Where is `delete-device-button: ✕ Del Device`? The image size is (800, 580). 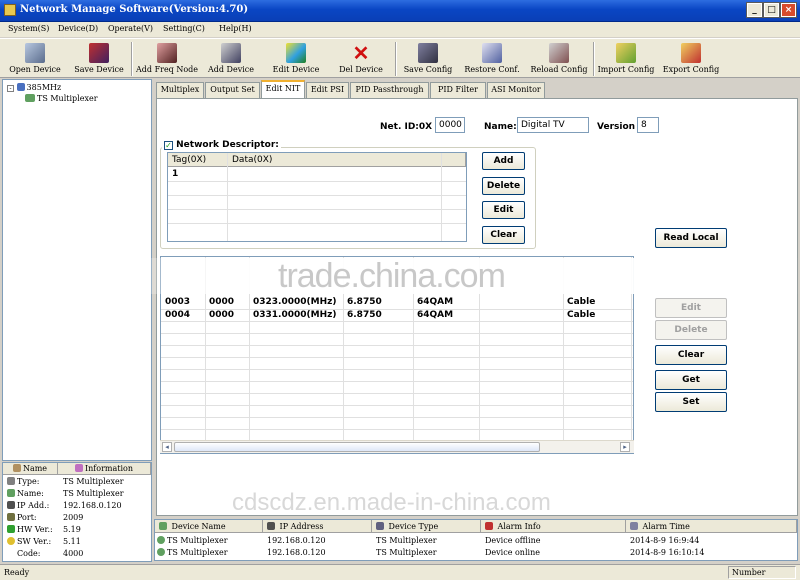
delete-device-button: ✕ Del Device is located at coordinates (361, 59).